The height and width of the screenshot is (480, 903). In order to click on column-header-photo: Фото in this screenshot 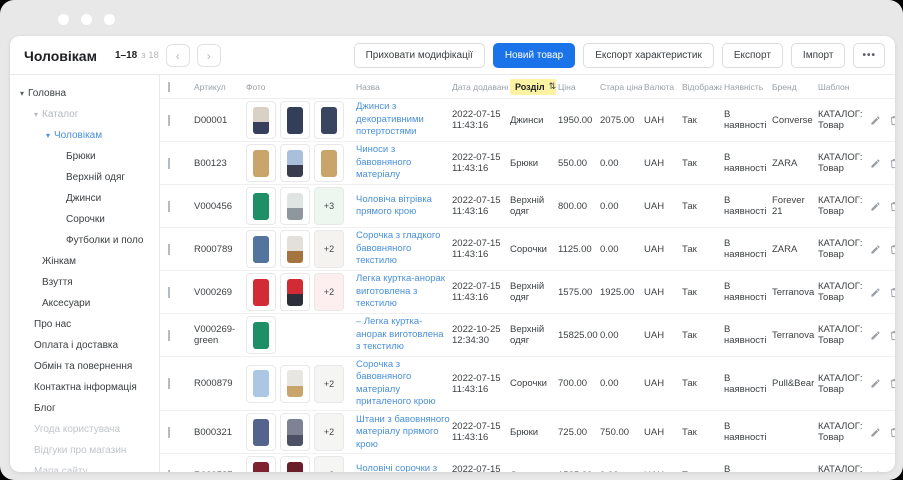, I will do `click(300, 87)`.